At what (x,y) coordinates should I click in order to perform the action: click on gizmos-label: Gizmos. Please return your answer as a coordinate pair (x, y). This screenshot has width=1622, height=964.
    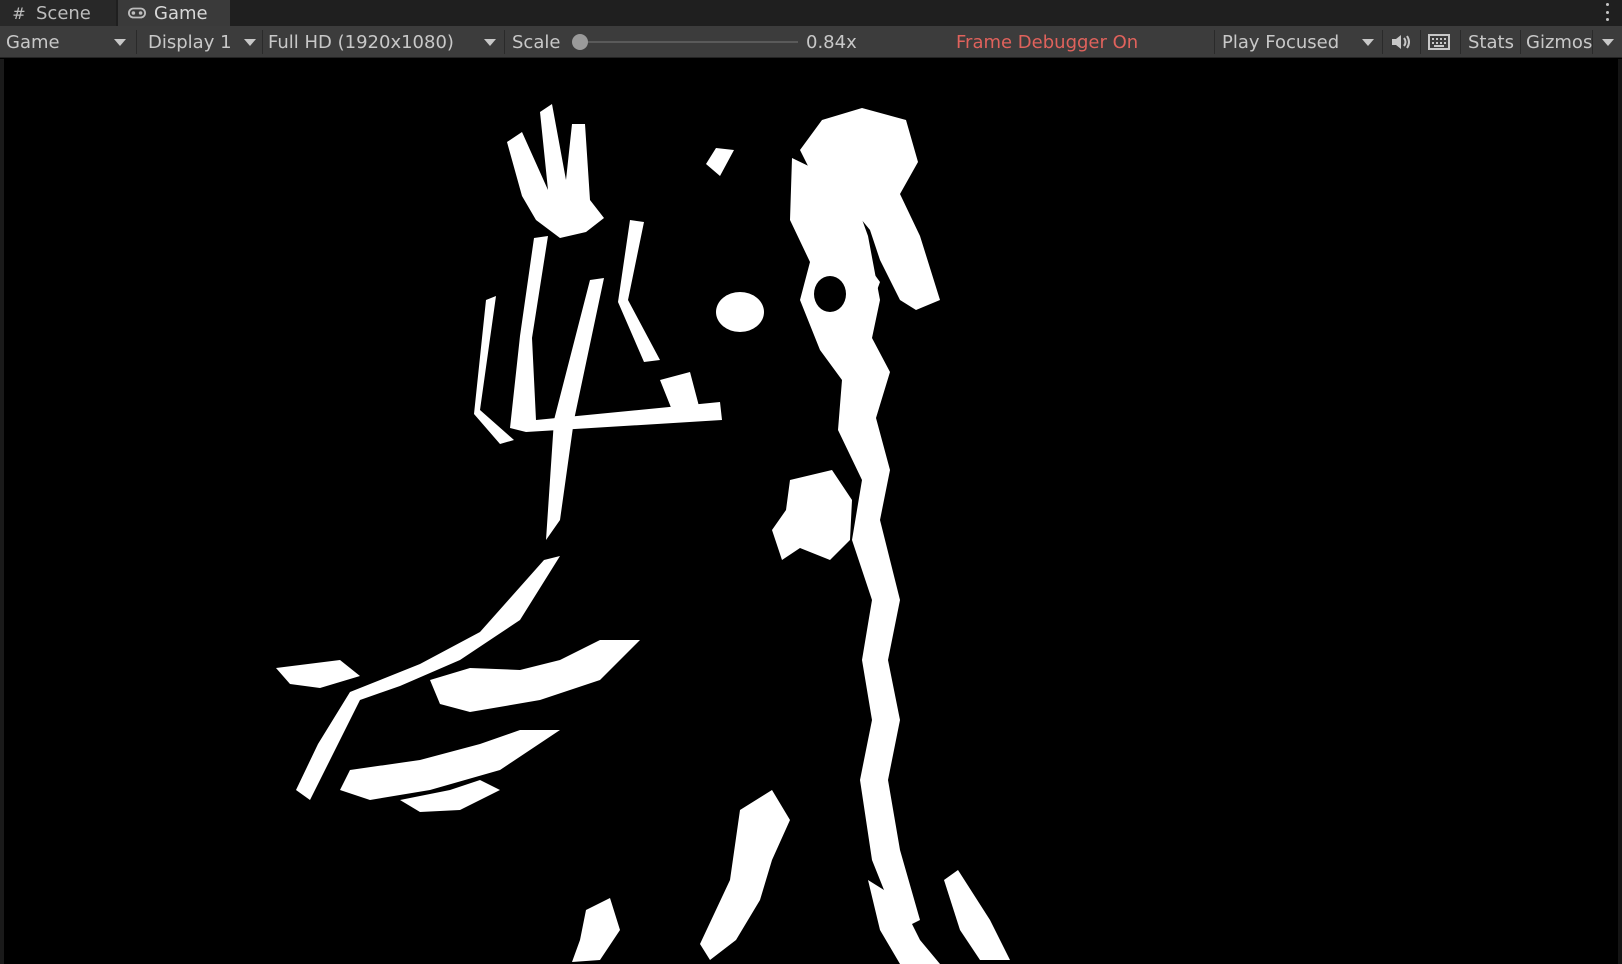
    Looking at the image, I should click on (1559, 42).